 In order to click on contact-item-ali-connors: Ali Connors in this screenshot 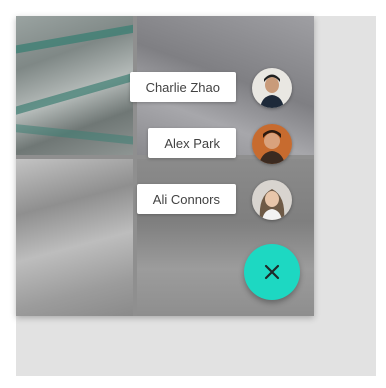, I will do `click(193, 200)`.